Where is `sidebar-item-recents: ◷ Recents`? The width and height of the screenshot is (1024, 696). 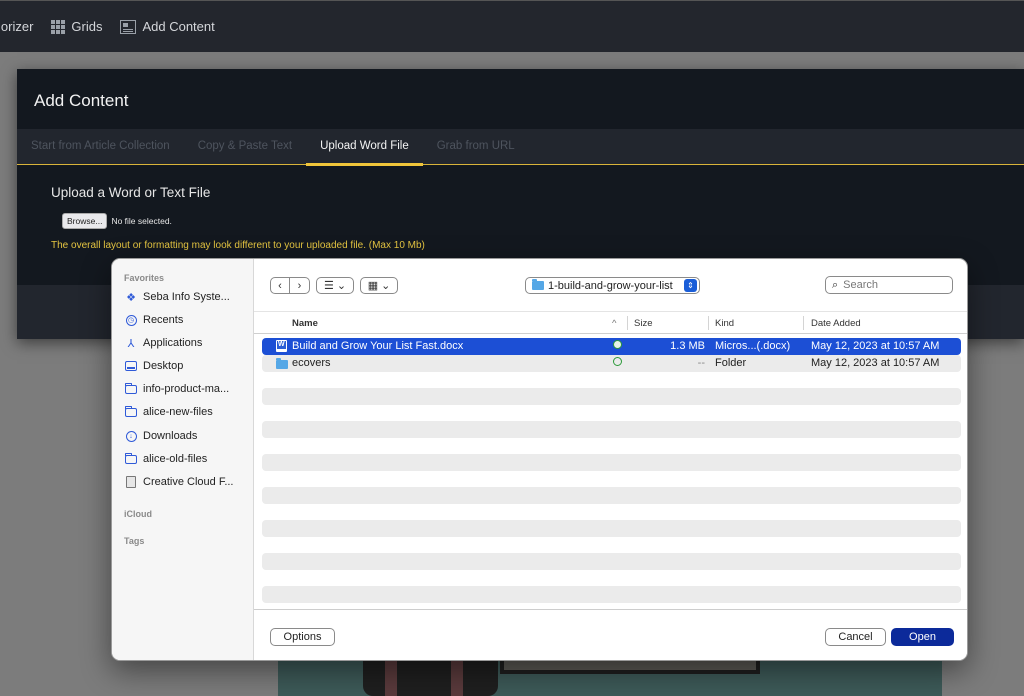 sidebar-item-recents: ◷ Recents is located at coordinates (154, 320).